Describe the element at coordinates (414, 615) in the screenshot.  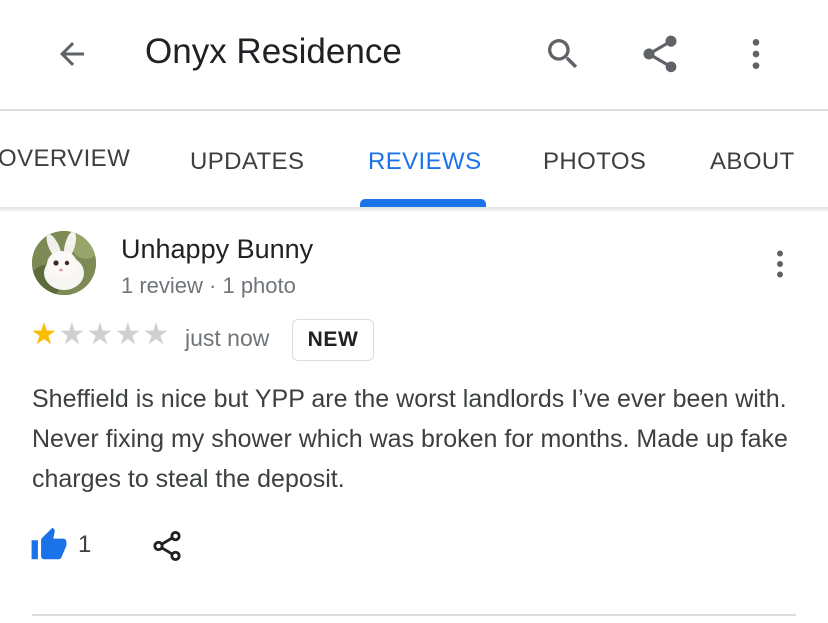
I see `review-divider` at that location.